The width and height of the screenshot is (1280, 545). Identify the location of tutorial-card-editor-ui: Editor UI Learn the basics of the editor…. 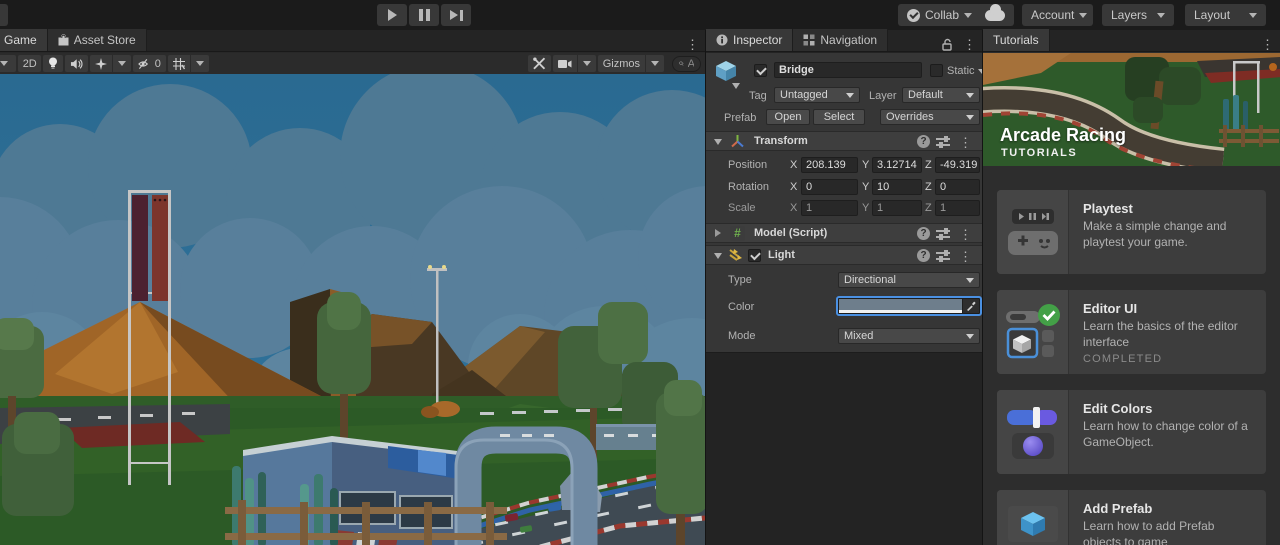
(1131, 332).